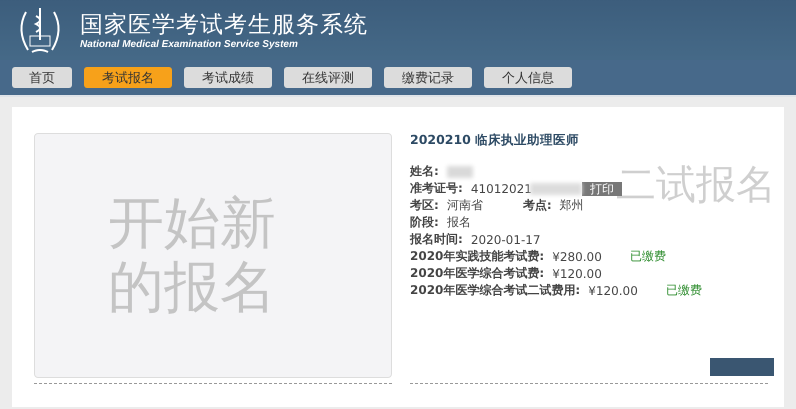 The width and height of the screenshot is (796, 409). Describe the element at coordinates (424, 205) in the screenshot. I see `field-label: 考区:` at that location.